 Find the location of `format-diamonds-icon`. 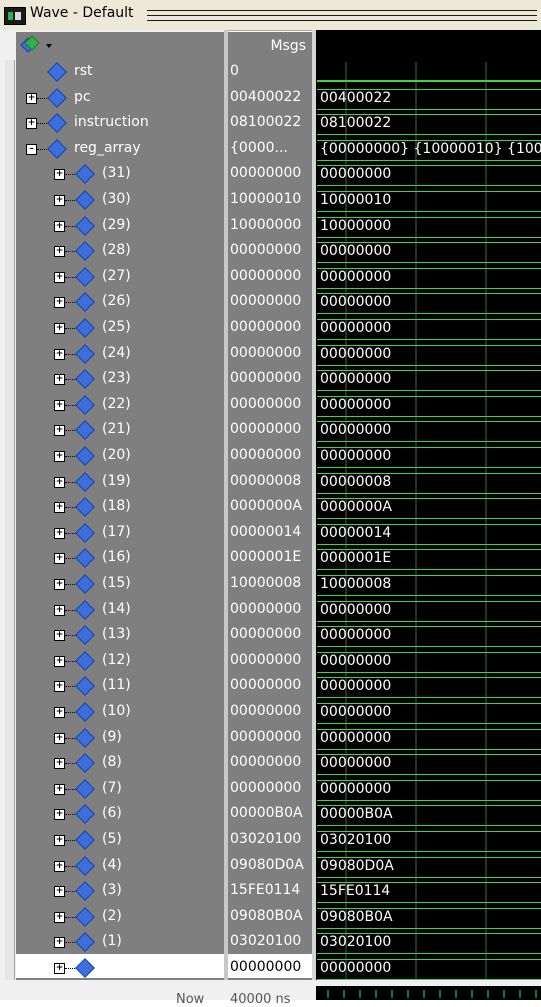

format-diamonds-icon is located at coordinates (38, 46).